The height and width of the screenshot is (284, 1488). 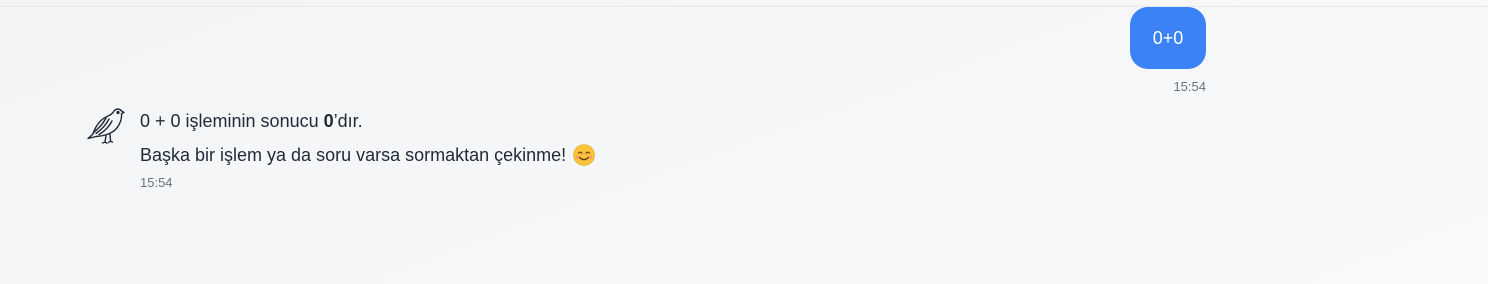 What do you see at coordinates (156, 182) in the screenshot?
I see `assistant-message-timestamp: 15:54` at bounding box center [156, 182].